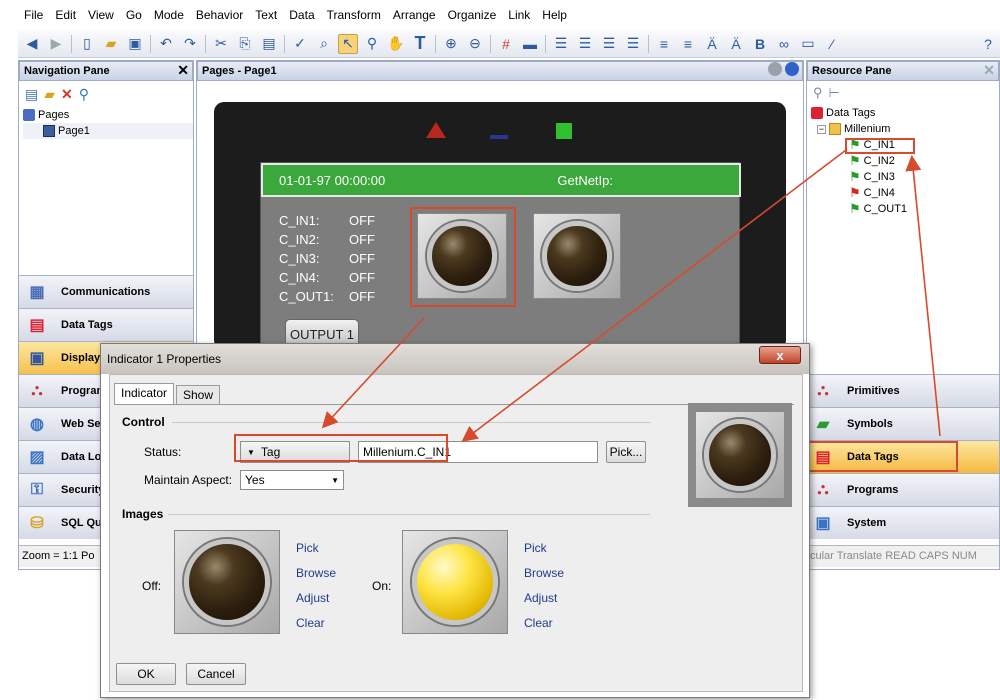 The image size is (1000, 700). What do you see at coordinates (348, 43) in the screenshot?
I see `select-icon: ↖` at bounding box center [348, 43].